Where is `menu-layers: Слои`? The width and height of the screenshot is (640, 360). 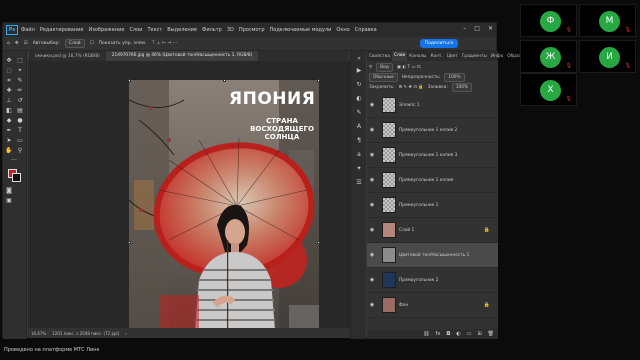 menu-layers: Слои is located at coordinates (135, 30).